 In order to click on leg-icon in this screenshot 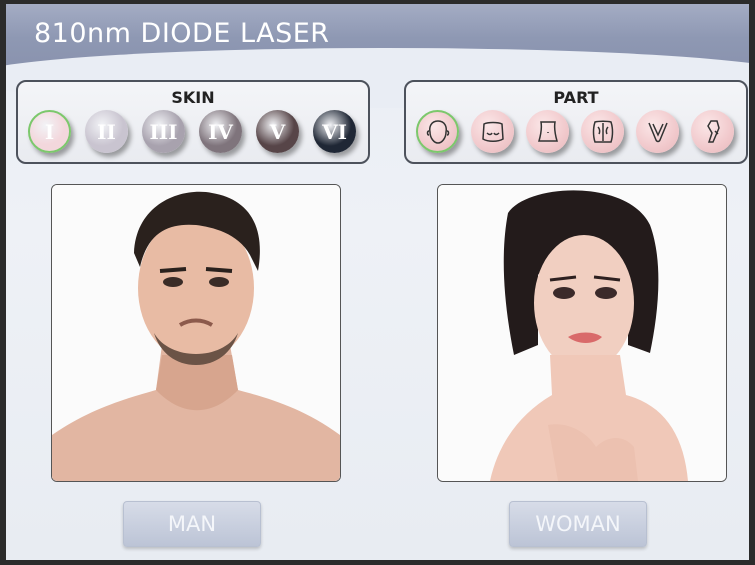, I will do `click(713, 131)`.